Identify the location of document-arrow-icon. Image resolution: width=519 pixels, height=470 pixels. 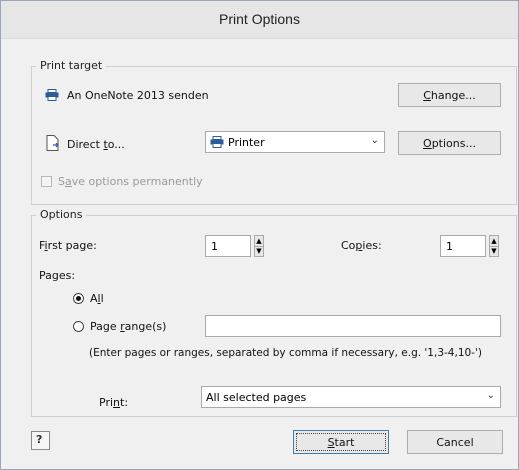
(53, 144).